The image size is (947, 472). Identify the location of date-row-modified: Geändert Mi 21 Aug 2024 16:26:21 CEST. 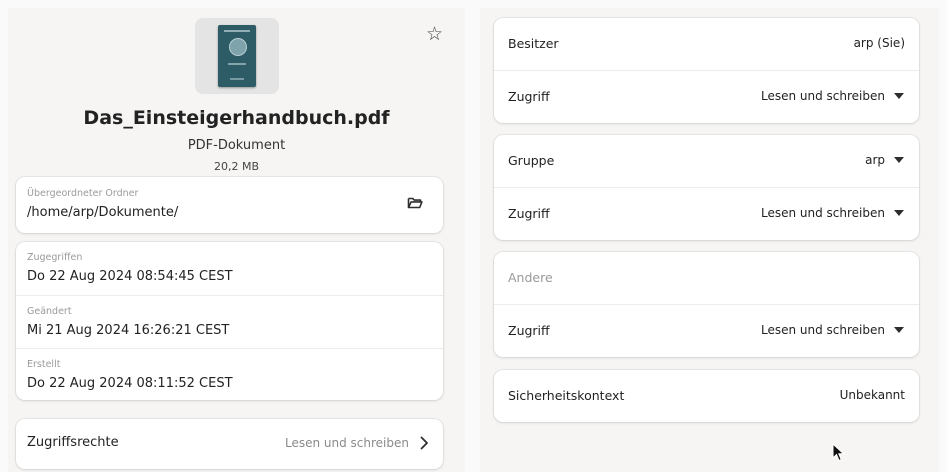
(229, 321).